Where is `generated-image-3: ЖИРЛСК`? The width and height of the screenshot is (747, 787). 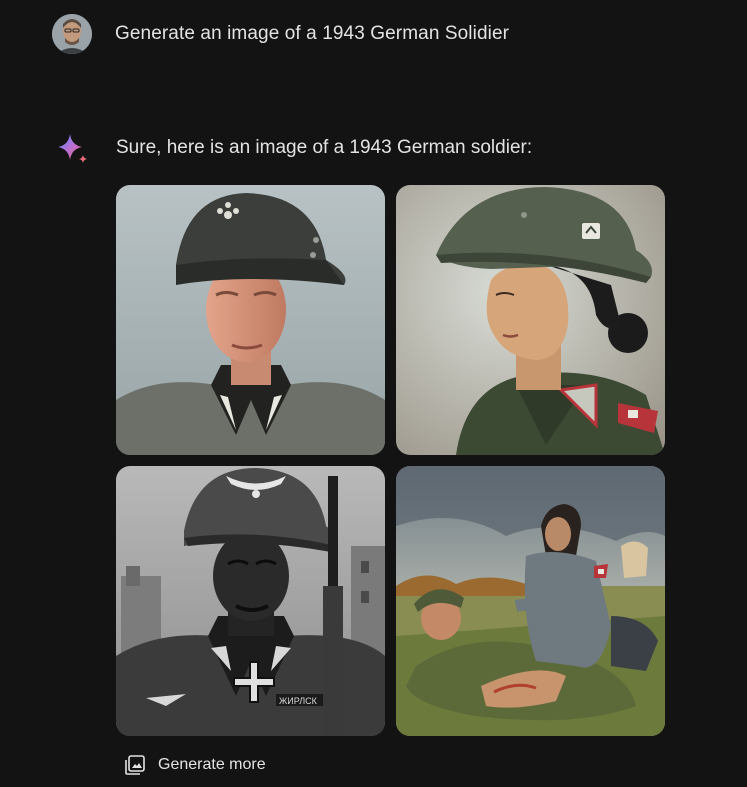 generated-image-3: ЖИРЛСК is located at coordinates (250, 601).